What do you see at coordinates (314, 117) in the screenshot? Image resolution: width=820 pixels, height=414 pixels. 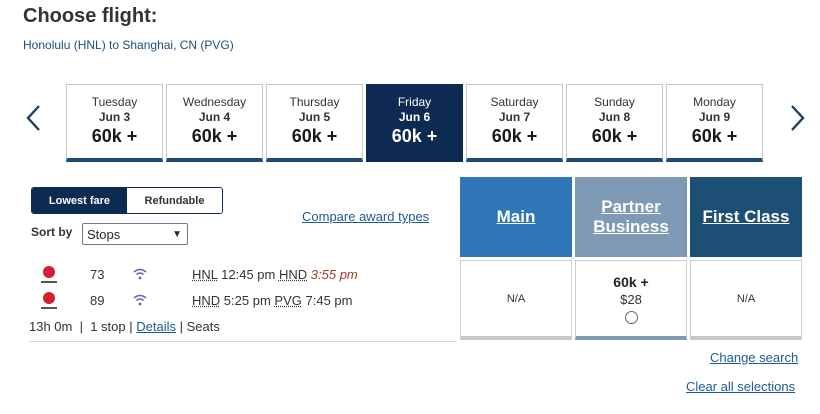 I see `date-day: Jun 5` at bounding box center [314, 117].